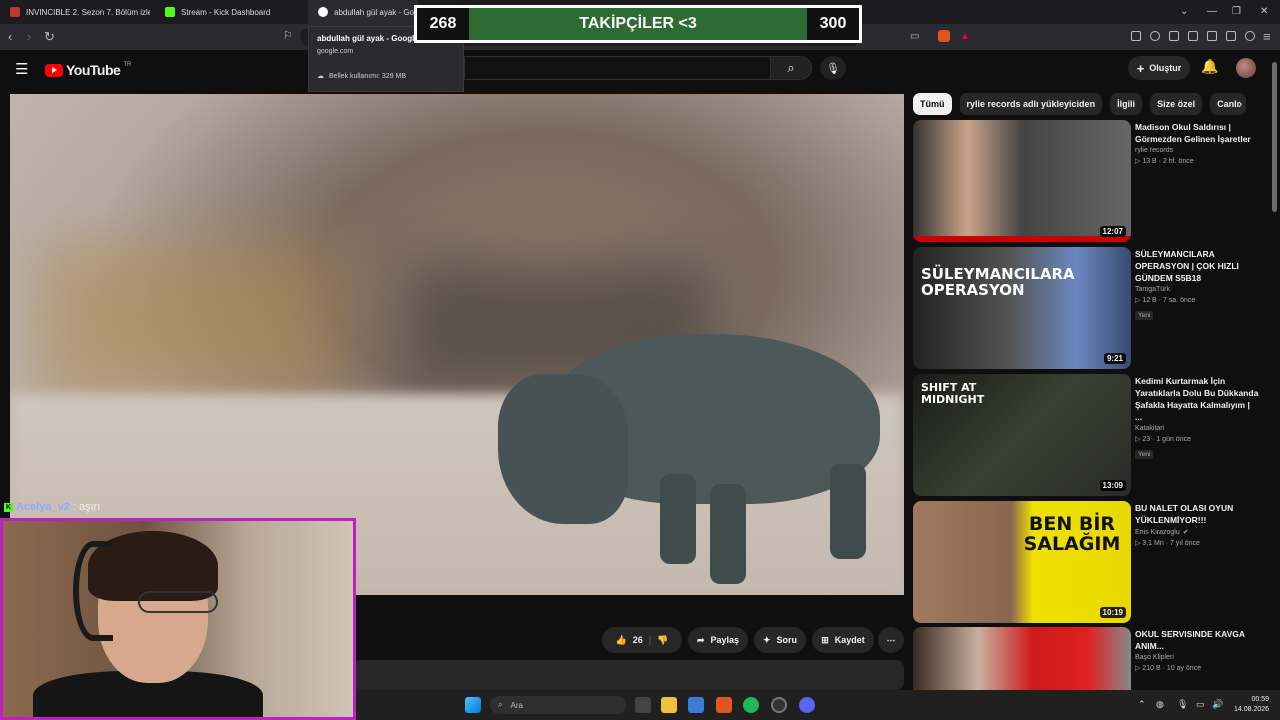 This screenshot has height=720, width=1280. Describe the element at coordinates (1155, 36) in the screenshot. I see `download-icon` at that location.